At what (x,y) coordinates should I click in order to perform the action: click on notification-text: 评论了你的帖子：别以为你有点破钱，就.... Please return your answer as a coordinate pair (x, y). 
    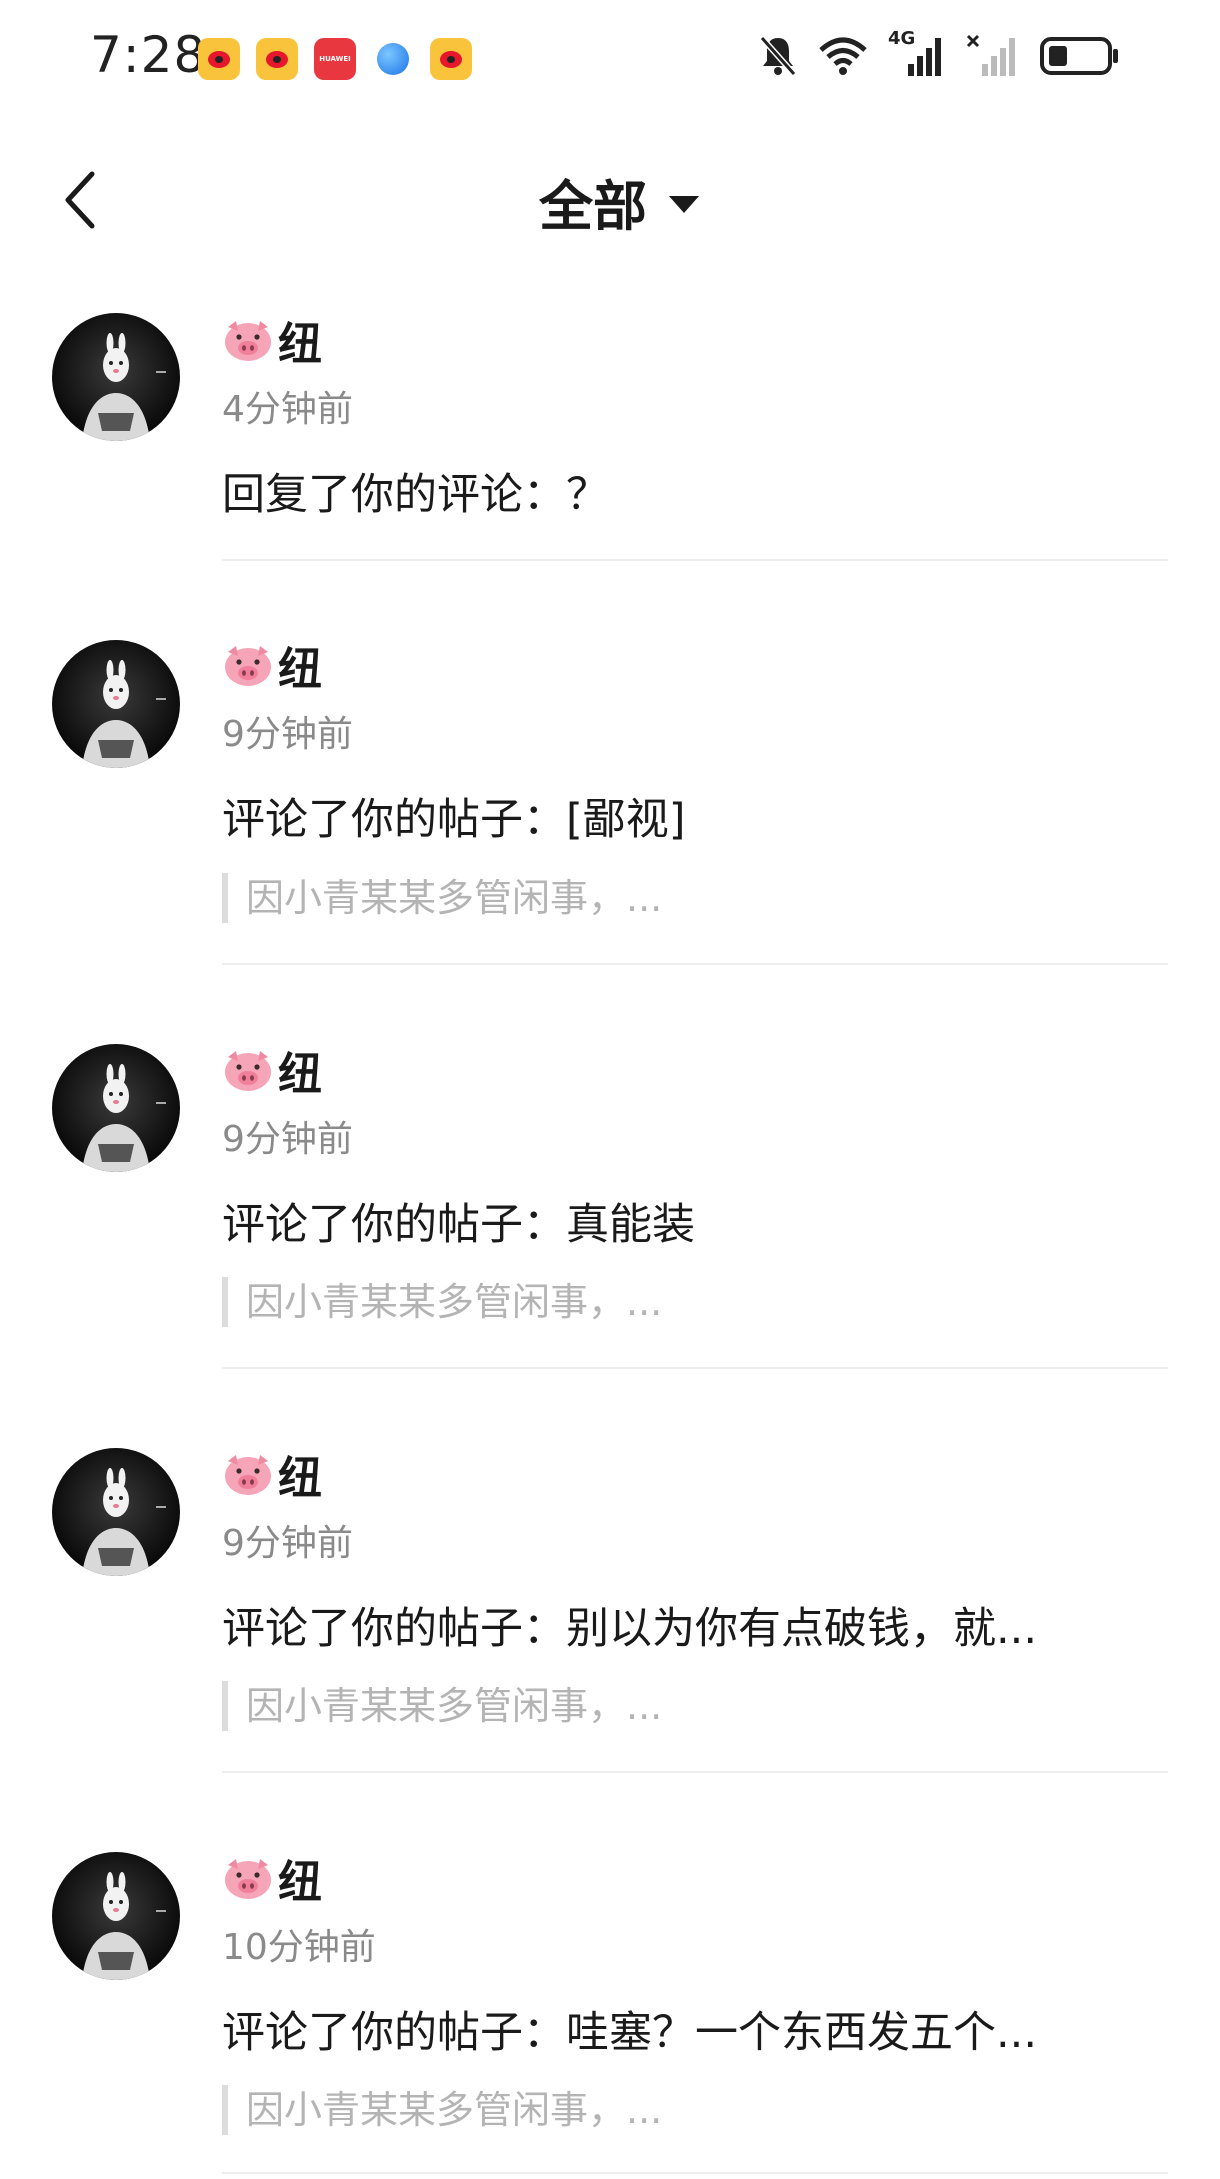
    Looking at the image, I should click on (630, 1629).